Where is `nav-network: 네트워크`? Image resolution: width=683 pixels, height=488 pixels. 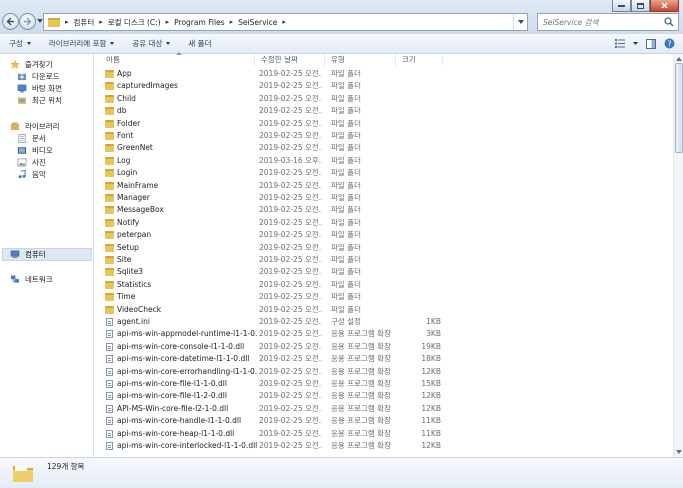 nav-network: 네트워크 is located at coordinates (31, 279).